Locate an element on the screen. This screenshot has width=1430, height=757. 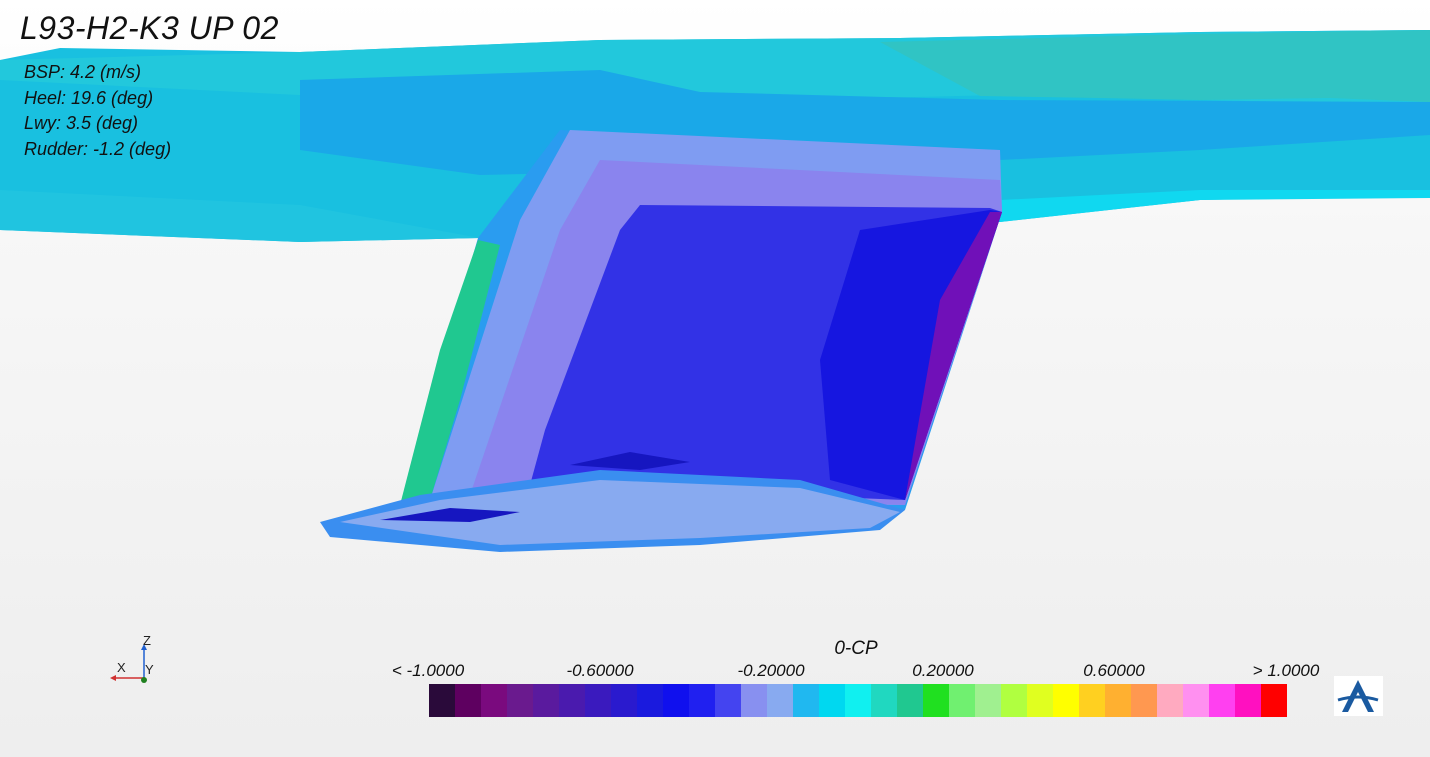
colorbar-tick-5: > 1.0000 is located at coordinates (1286, 670).